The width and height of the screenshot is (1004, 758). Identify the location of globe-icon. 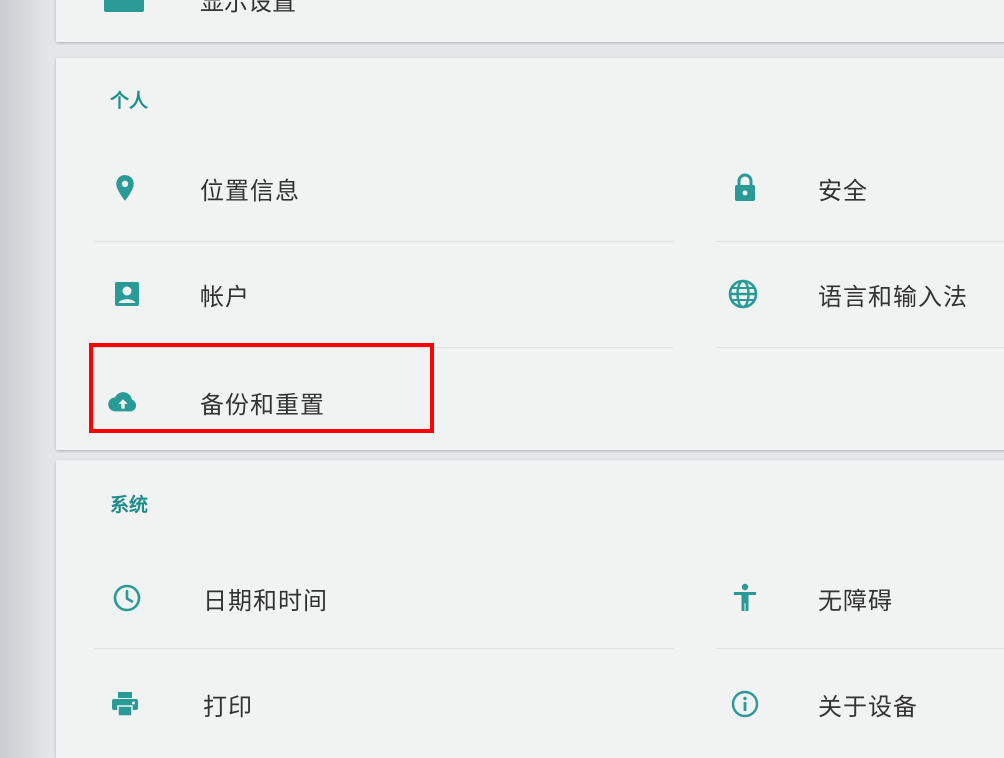
(743, 294).